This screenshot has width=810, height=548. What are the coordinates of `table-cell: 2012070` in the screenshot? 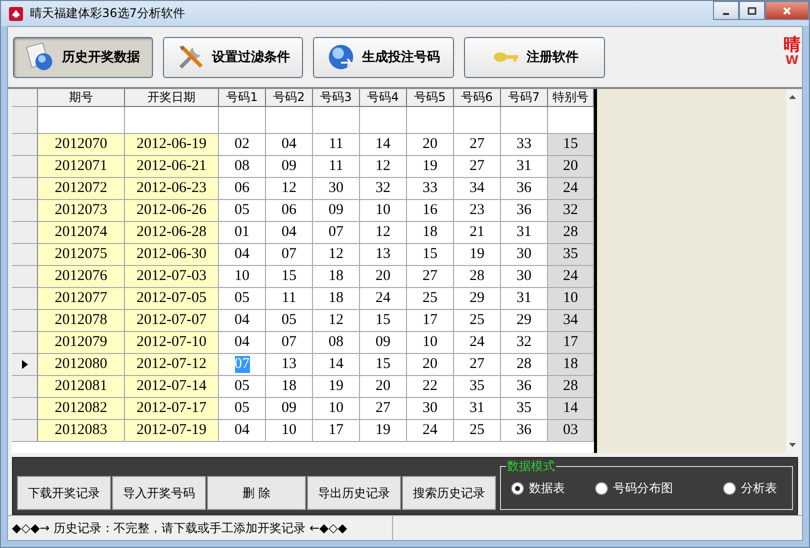 It's located at (81, 145).